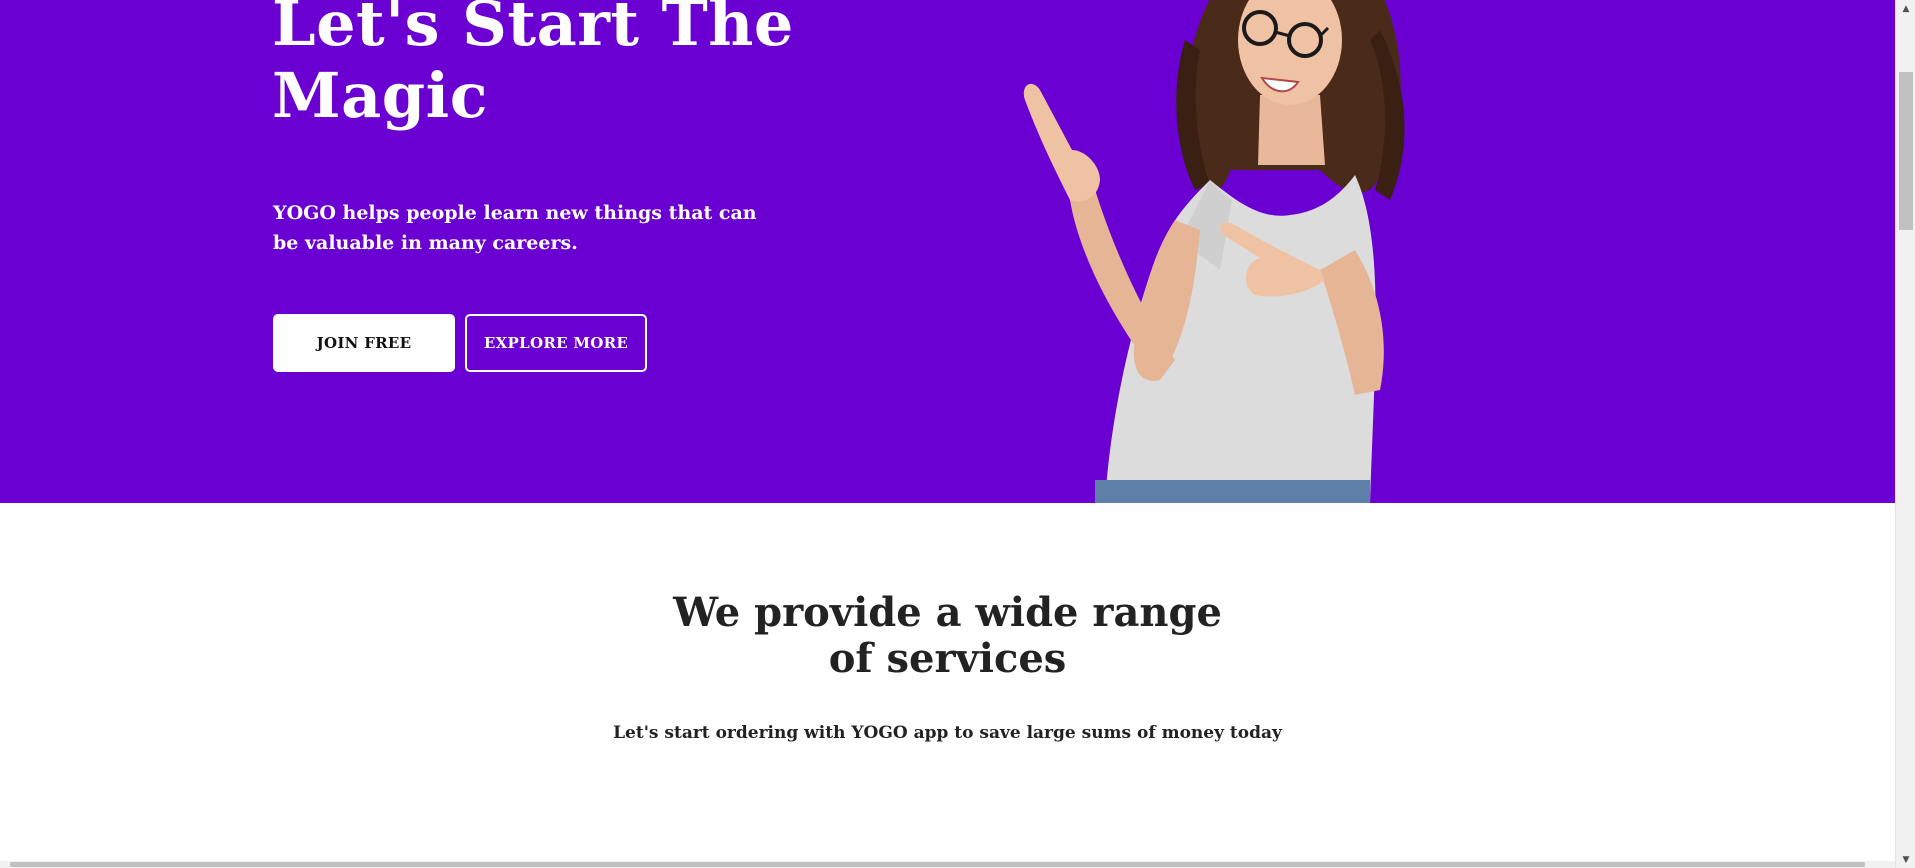  What do you see at coordinates (1906, 151) in the screenshot?
I see `vertical-scrollbar-thumb` at bounding box center [1906, 151].